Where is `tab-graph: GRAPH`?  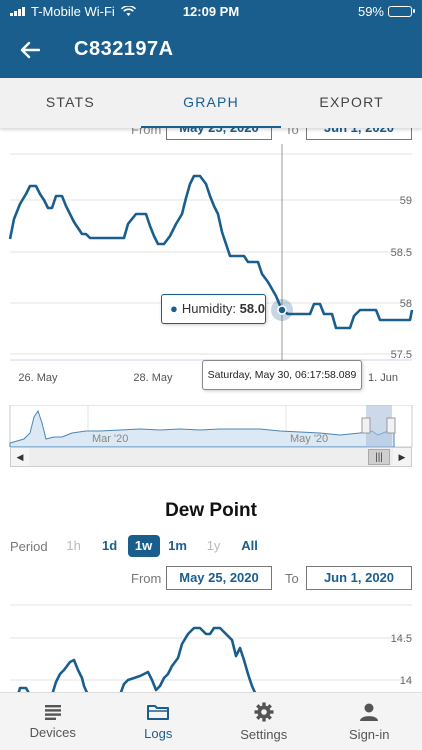 tab-graph: GRAPH is located at coordinates (211, 103).